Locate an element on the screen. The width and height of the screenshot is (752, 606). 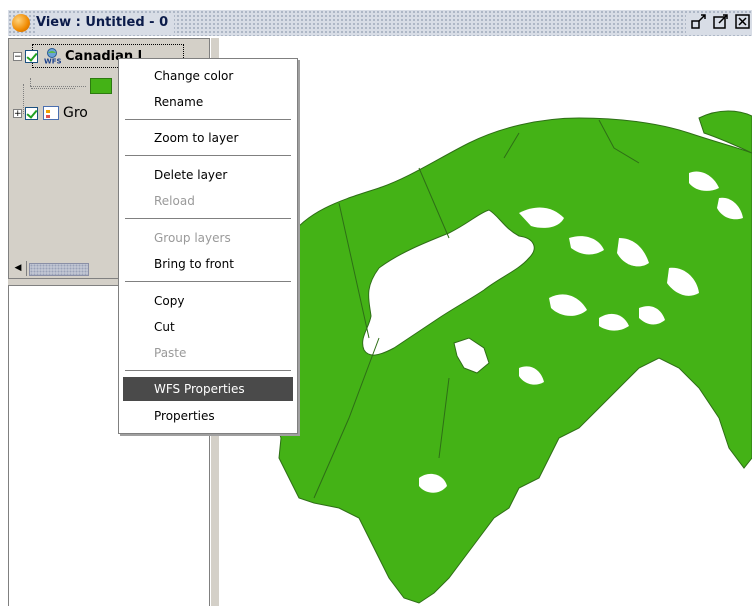
menu-item-delete-layer: Delete layer is located at coordinates (208, 175).